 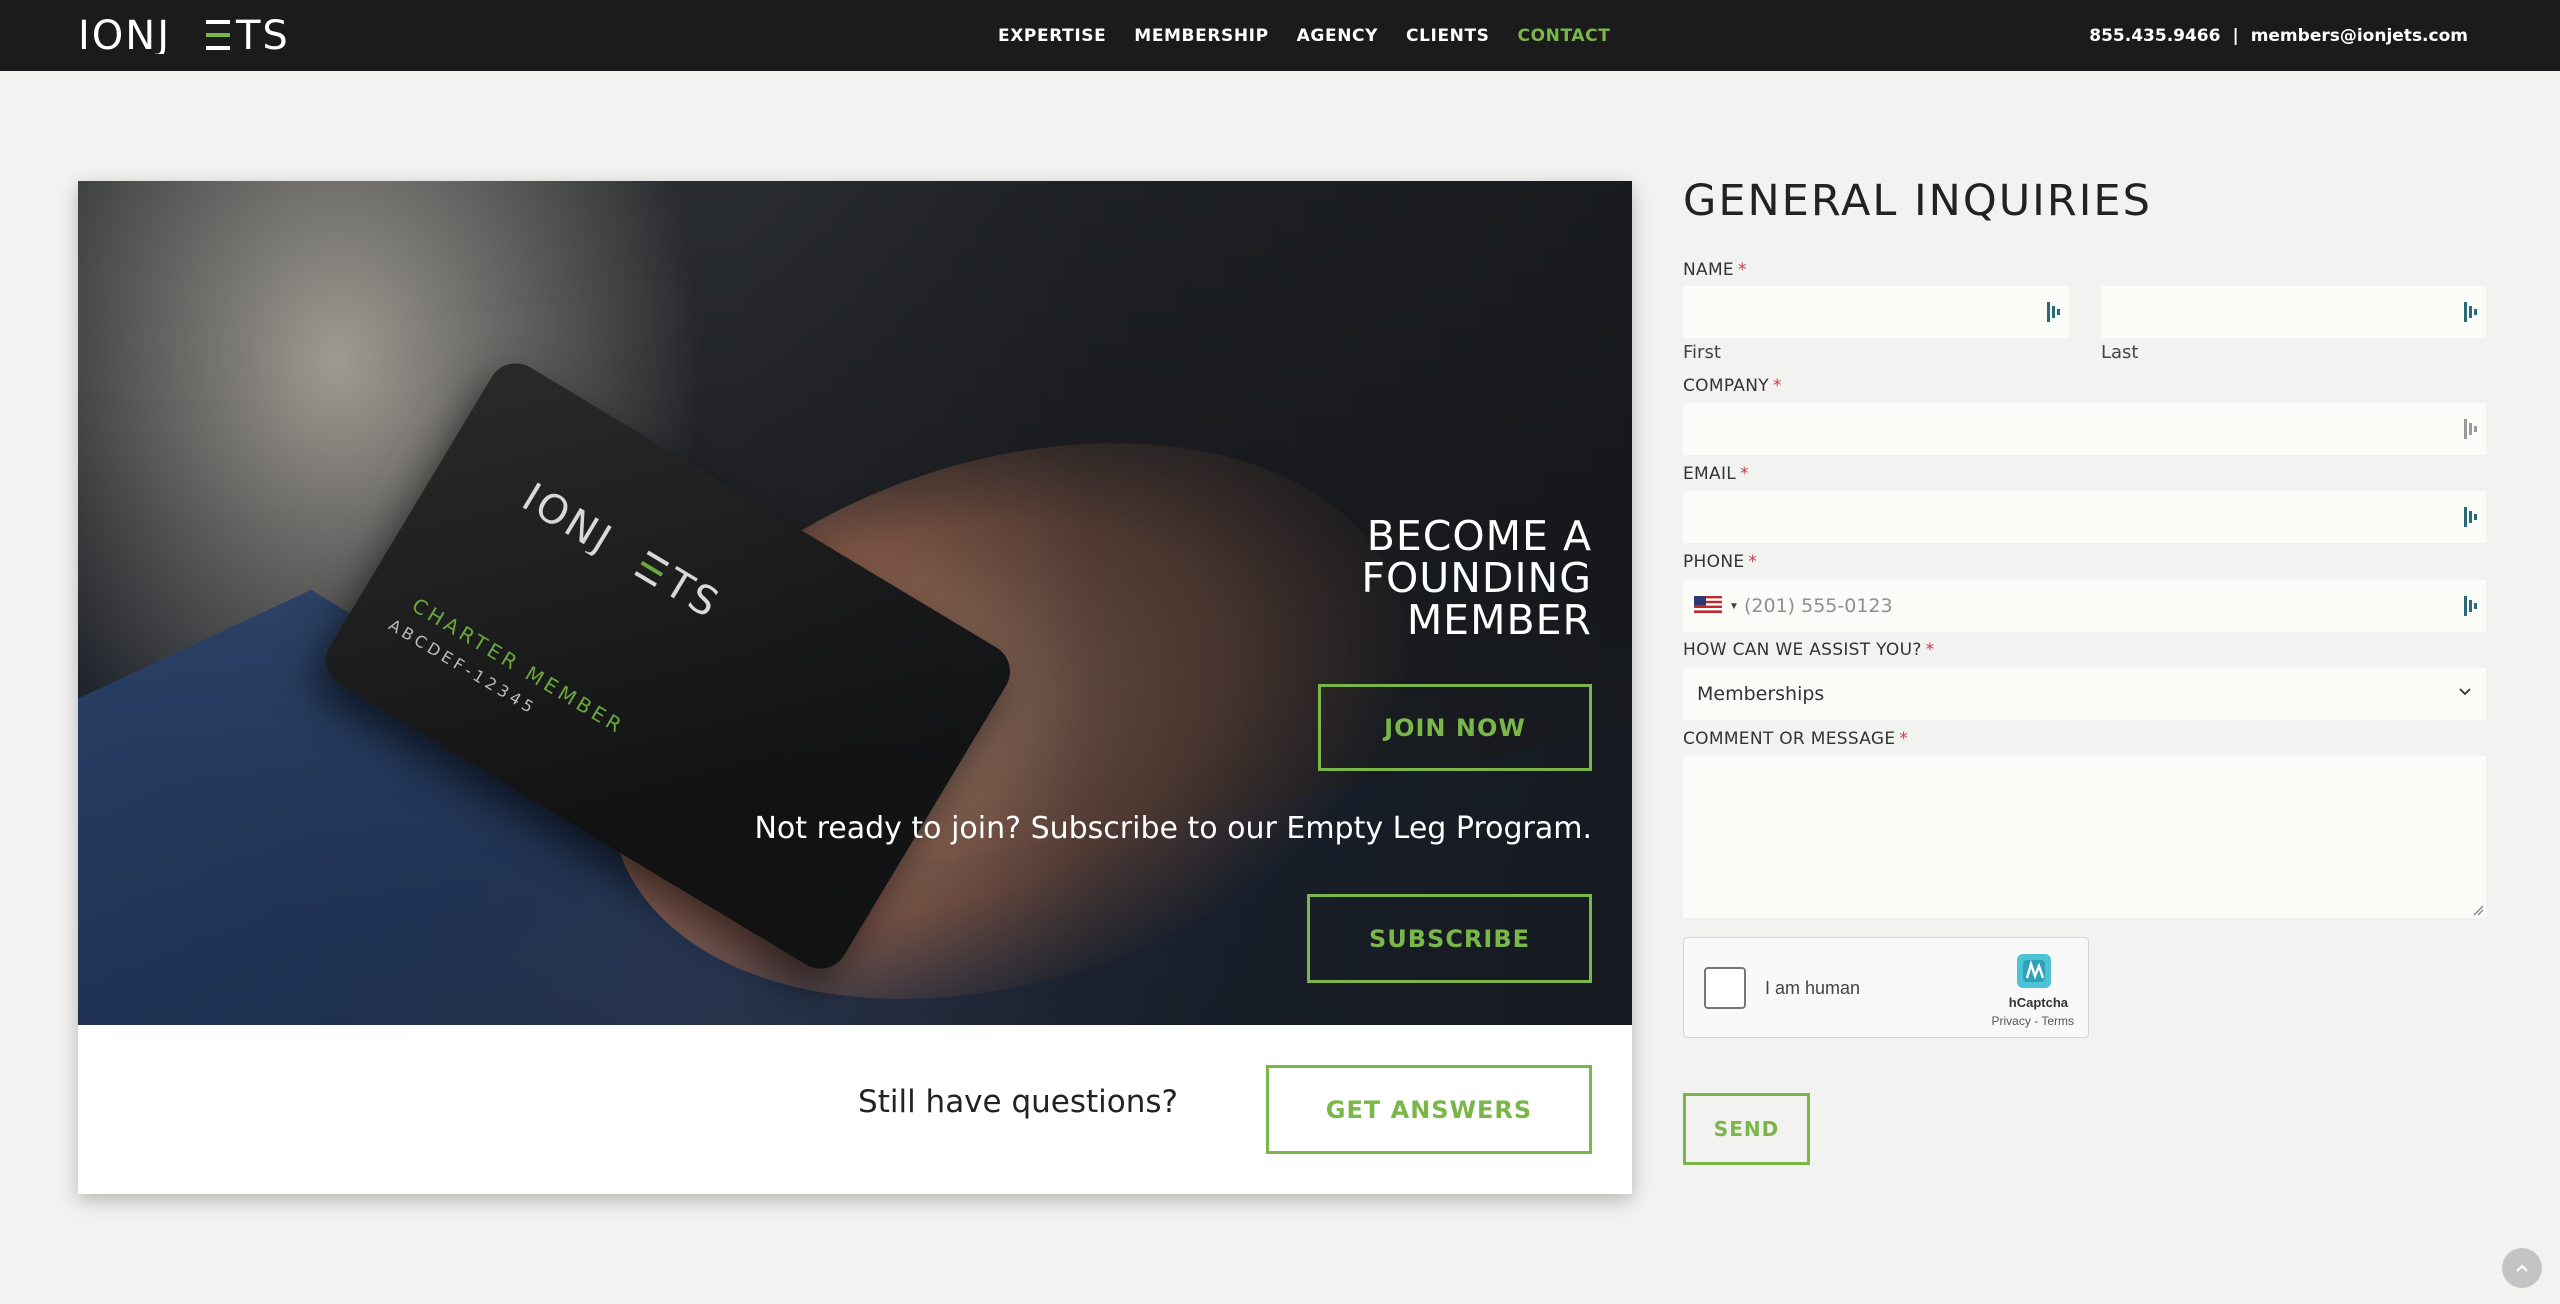 What do you see at coordinates (1714, 562) in the screenshot?
I see `phone-label-text: PHONE` at bounding box center [1714, 562].